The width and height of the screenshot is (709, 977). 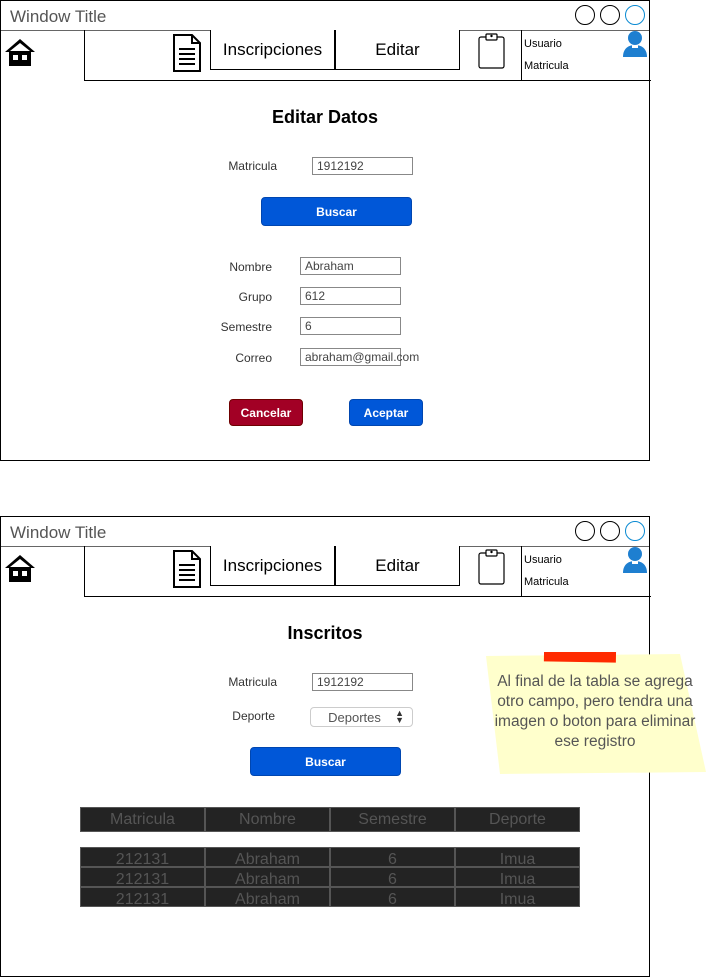 I want to click on accept-button: Aceptar, so click(x=386, y=412).